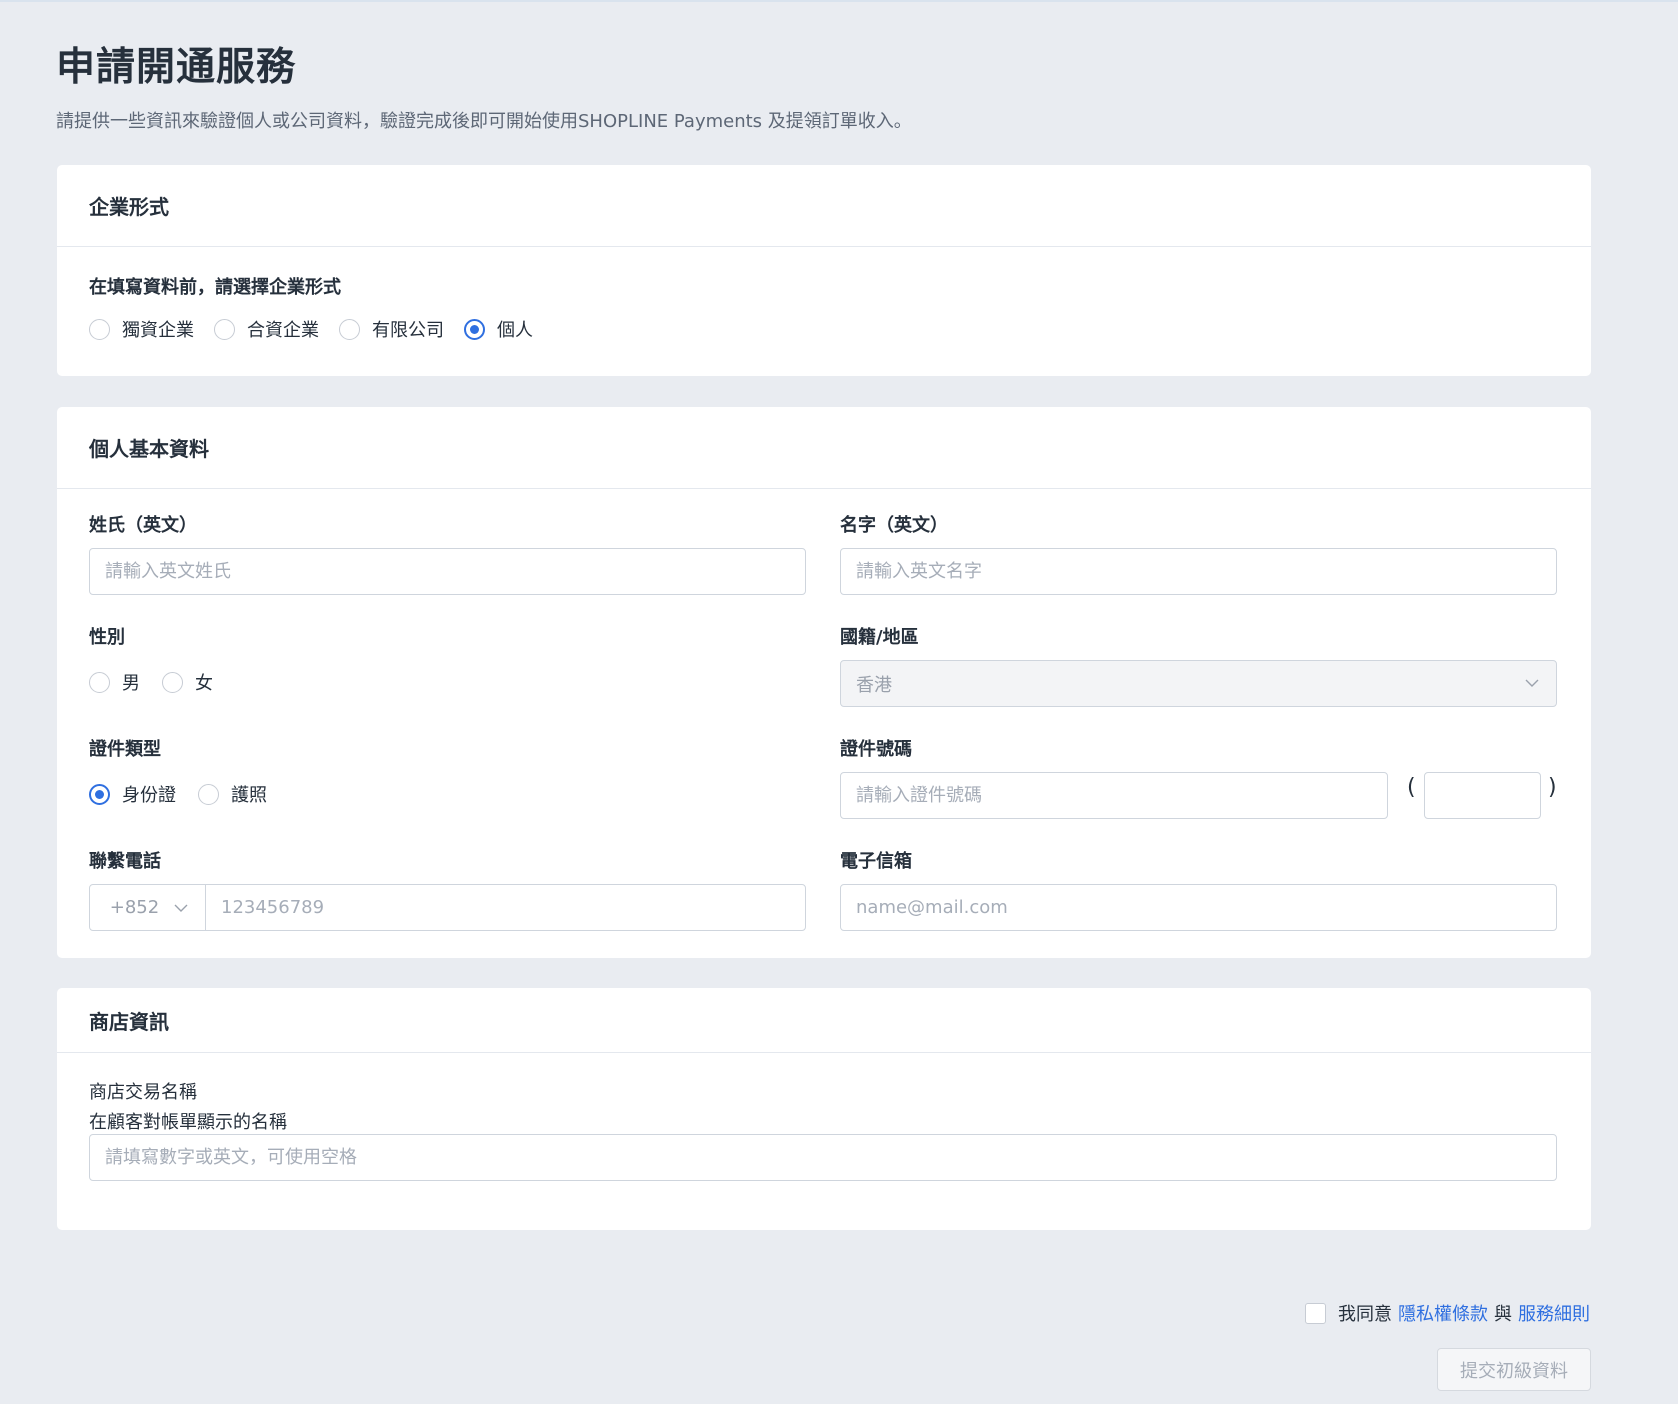 The width and height of the screenshot is (1678, 1404). I want to click on radio-label: 身份證, so click(149, 795).